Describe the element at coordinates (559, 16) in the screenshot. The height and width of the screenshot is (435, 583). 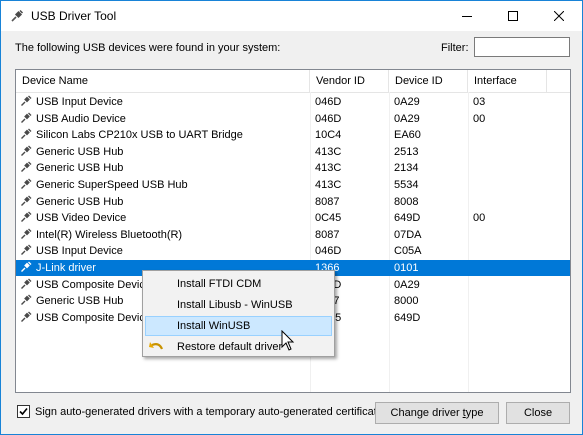
I see `close-window-button` at that location.